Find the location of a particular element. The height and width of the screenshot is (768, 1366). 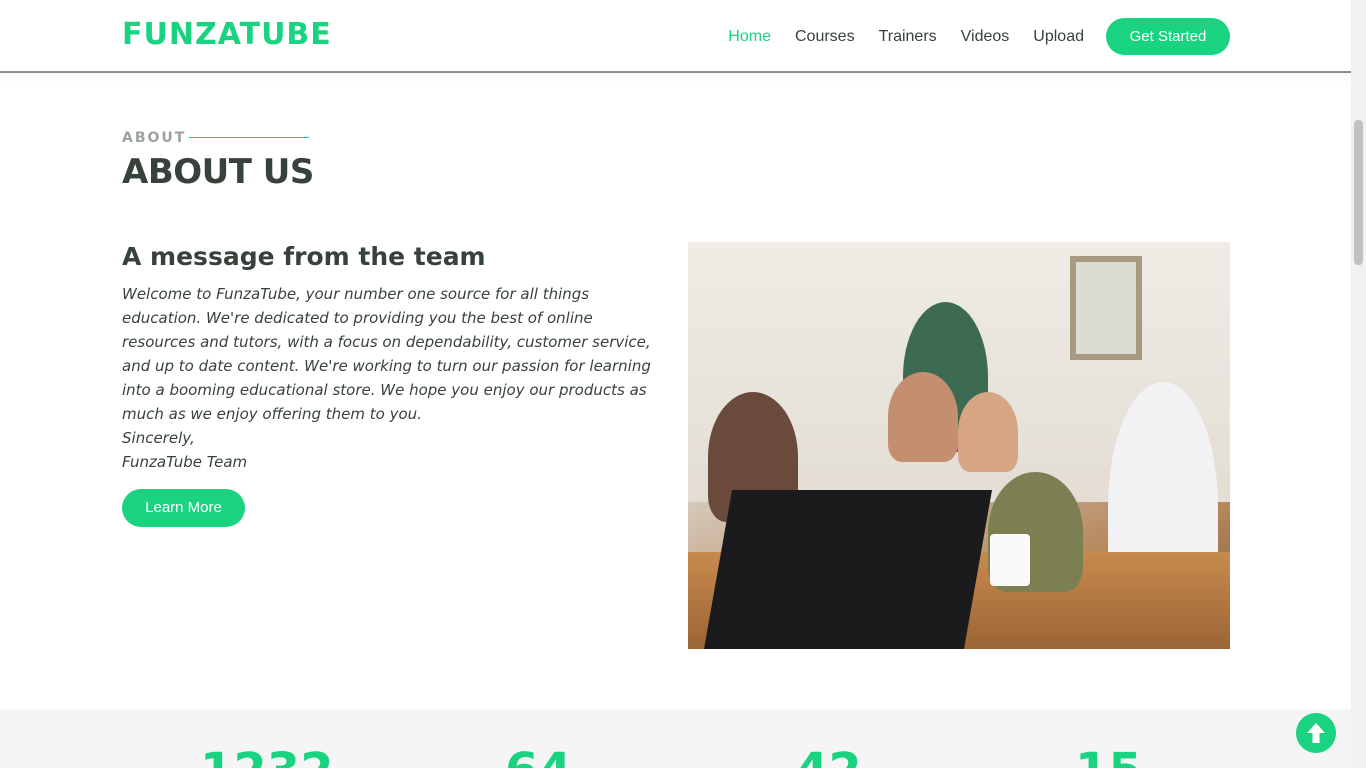

stat-value: 1232 is located at coordinates (267, 757).